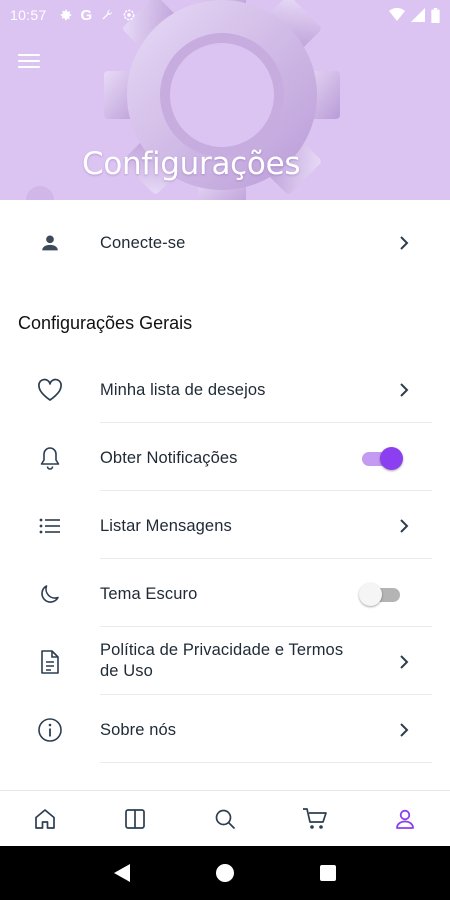 The height and width of the screenshot is (900, 450). Describe the element at coordinates (435, 15) in the screenshot. I see `battery-icon` at that location.